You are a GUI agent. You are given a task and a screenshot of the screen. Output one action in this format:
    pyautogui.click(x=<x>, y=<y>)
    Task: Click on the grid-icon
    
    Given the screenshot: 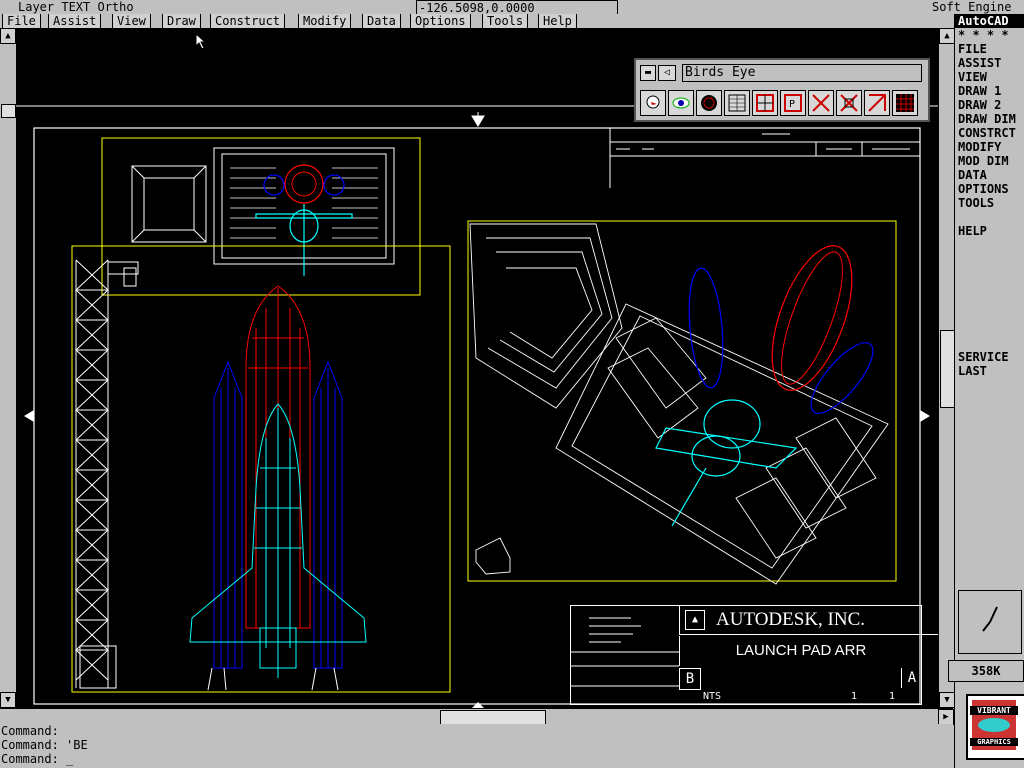 What is the action you would take?
    pyautogui.click(x=737, y=103)
    